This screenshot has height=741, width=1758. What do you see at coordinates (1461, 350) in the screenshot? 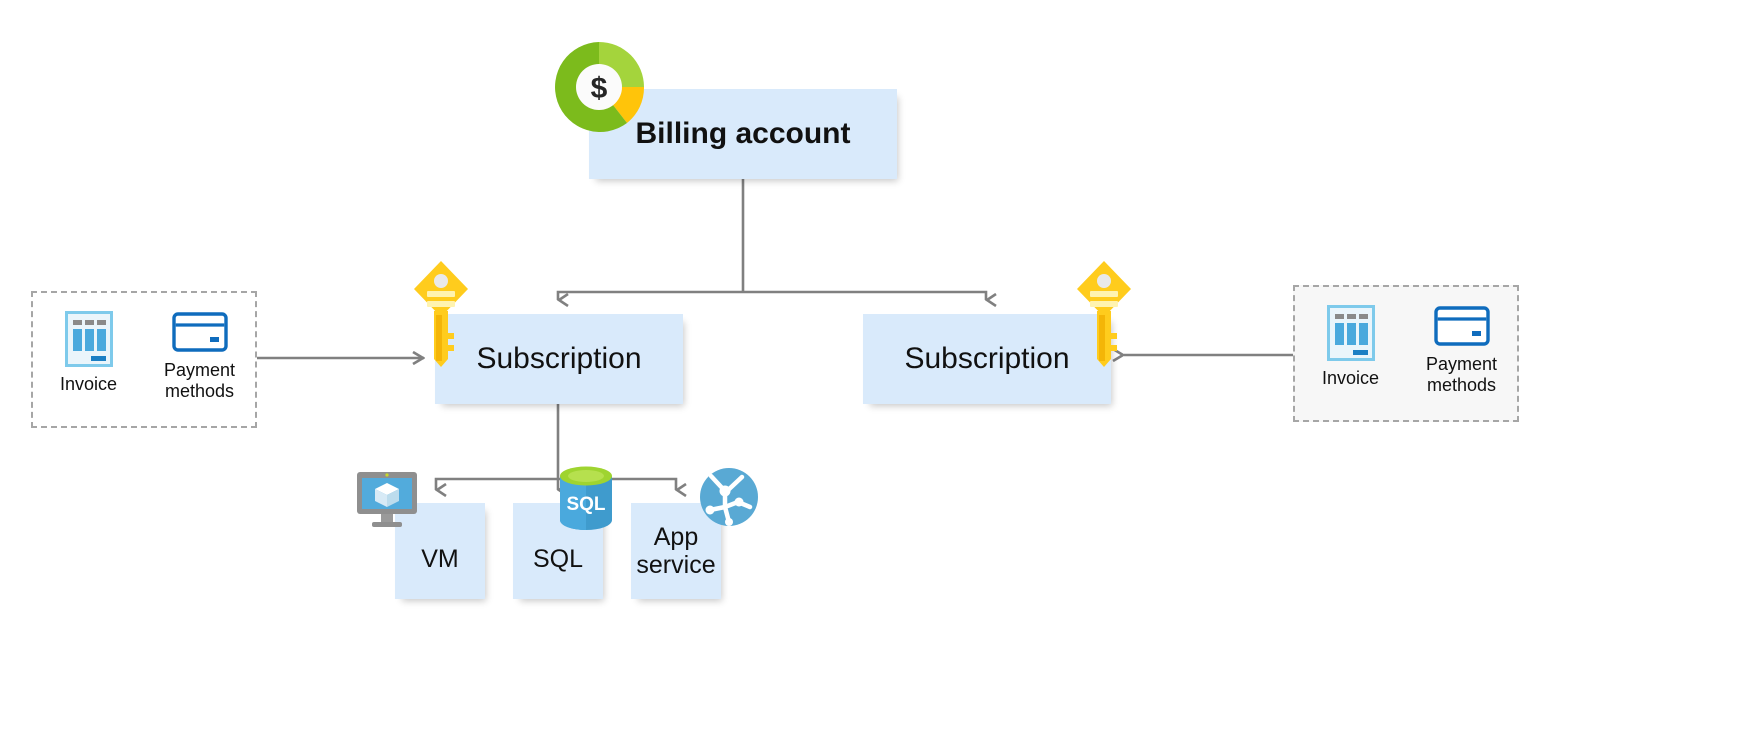
I see `payment-methods-item-right: Payment methods` at bounding box center [1461, 350].